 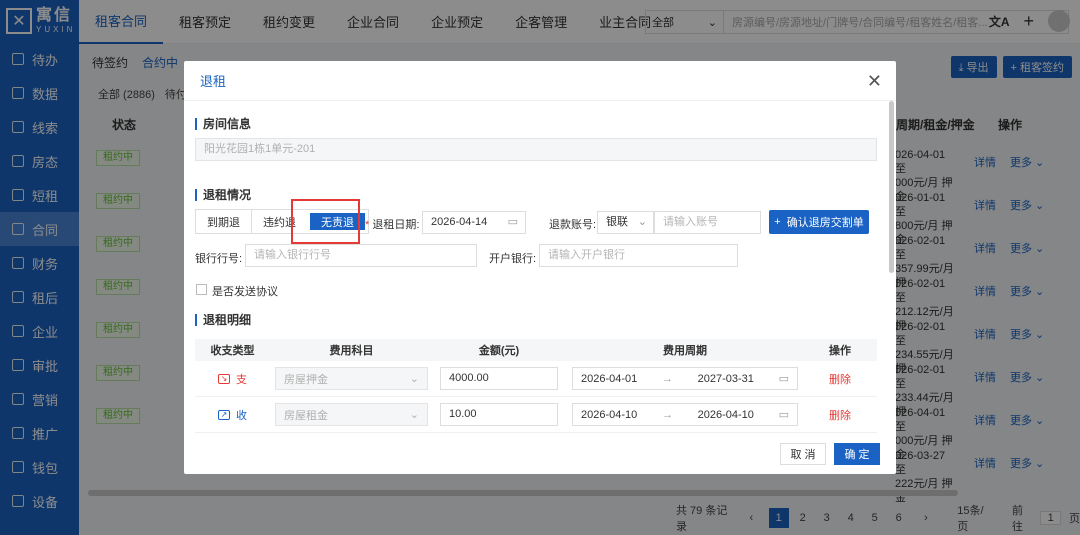 I want to click on account-input: 请输入账号, so click(x=707, y=222).